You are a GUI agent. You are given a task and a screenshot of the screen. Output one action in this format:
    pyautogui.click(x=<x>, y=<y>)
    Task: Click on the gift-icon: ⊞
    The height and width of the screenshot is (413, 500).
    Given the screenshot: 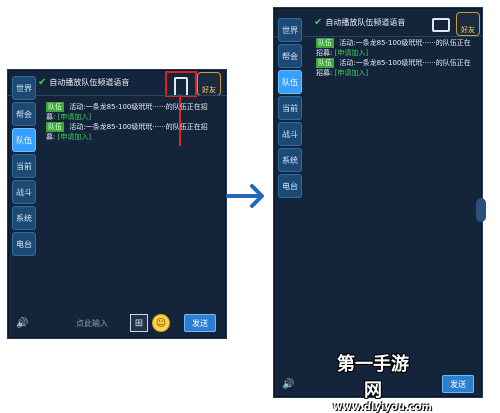 What is the action you would take?
    pyautogui.click(x=139, y=323)
    